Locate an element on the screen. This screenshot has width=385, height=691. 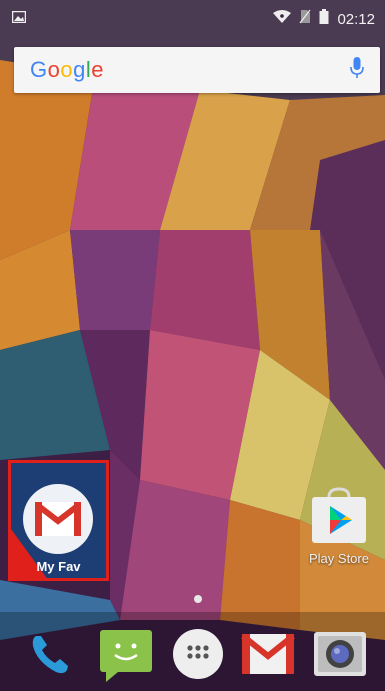
status-bar: 02:12 is located at coordinates (192, 19).